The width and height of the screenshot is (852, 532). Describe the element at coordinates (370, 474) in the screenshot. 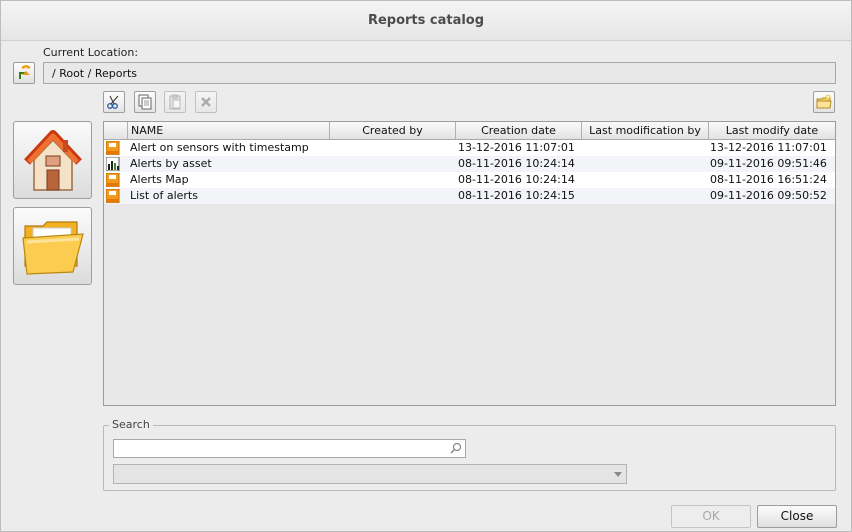

I see `search-filter-dropdown` at that location.